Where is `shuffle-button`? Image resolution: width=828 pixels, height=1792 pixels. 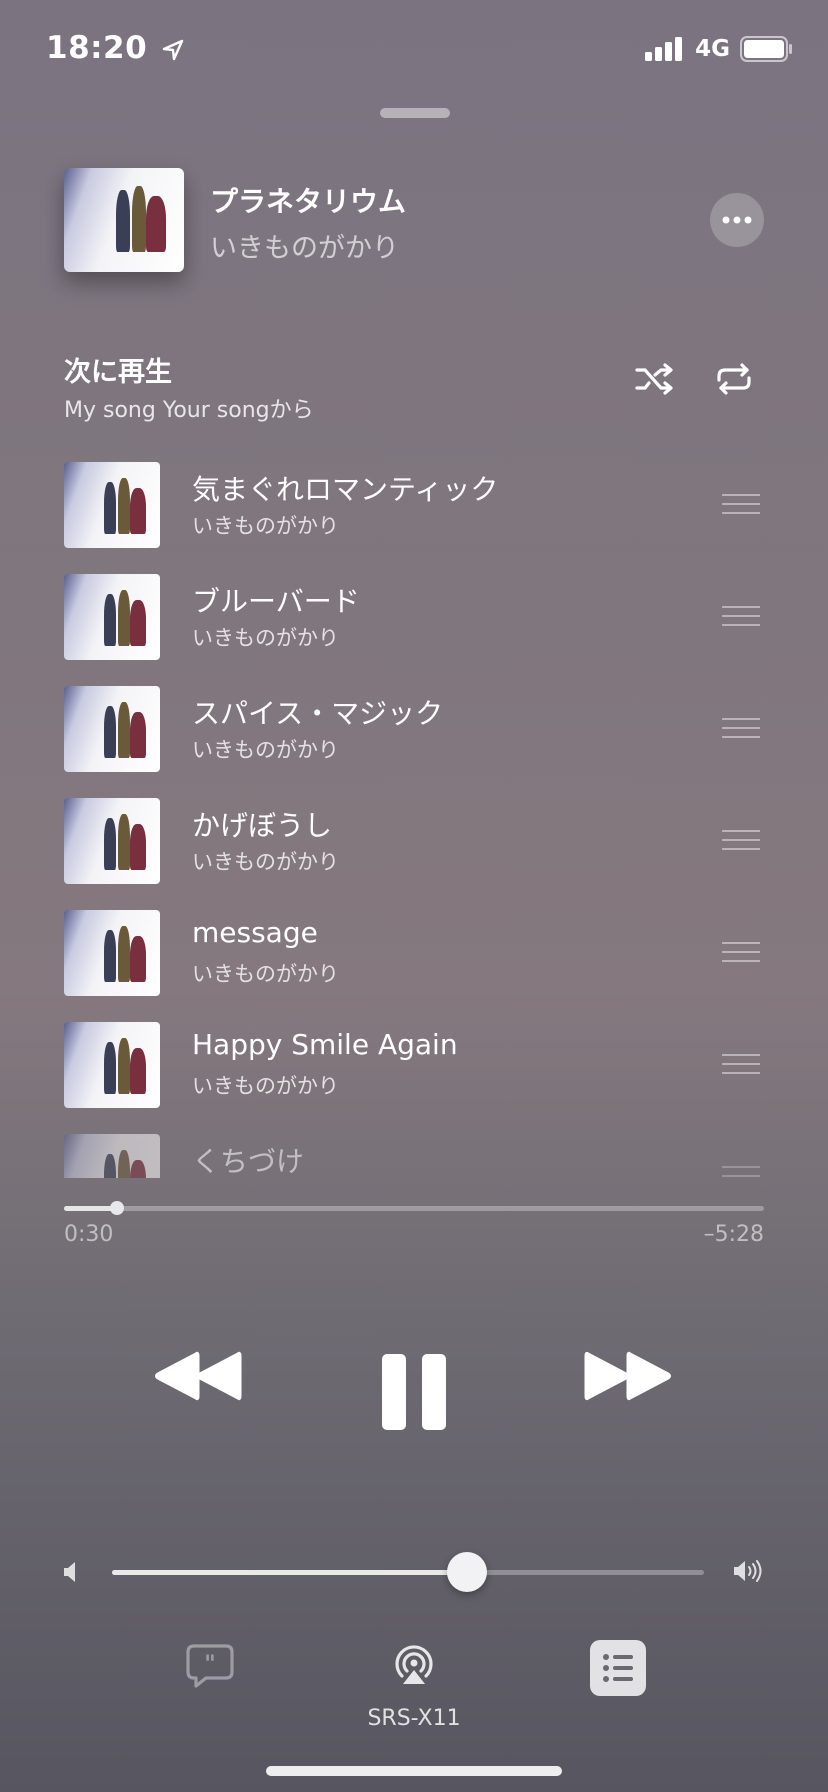
shuffle-button is located at coordinates (655, 381).